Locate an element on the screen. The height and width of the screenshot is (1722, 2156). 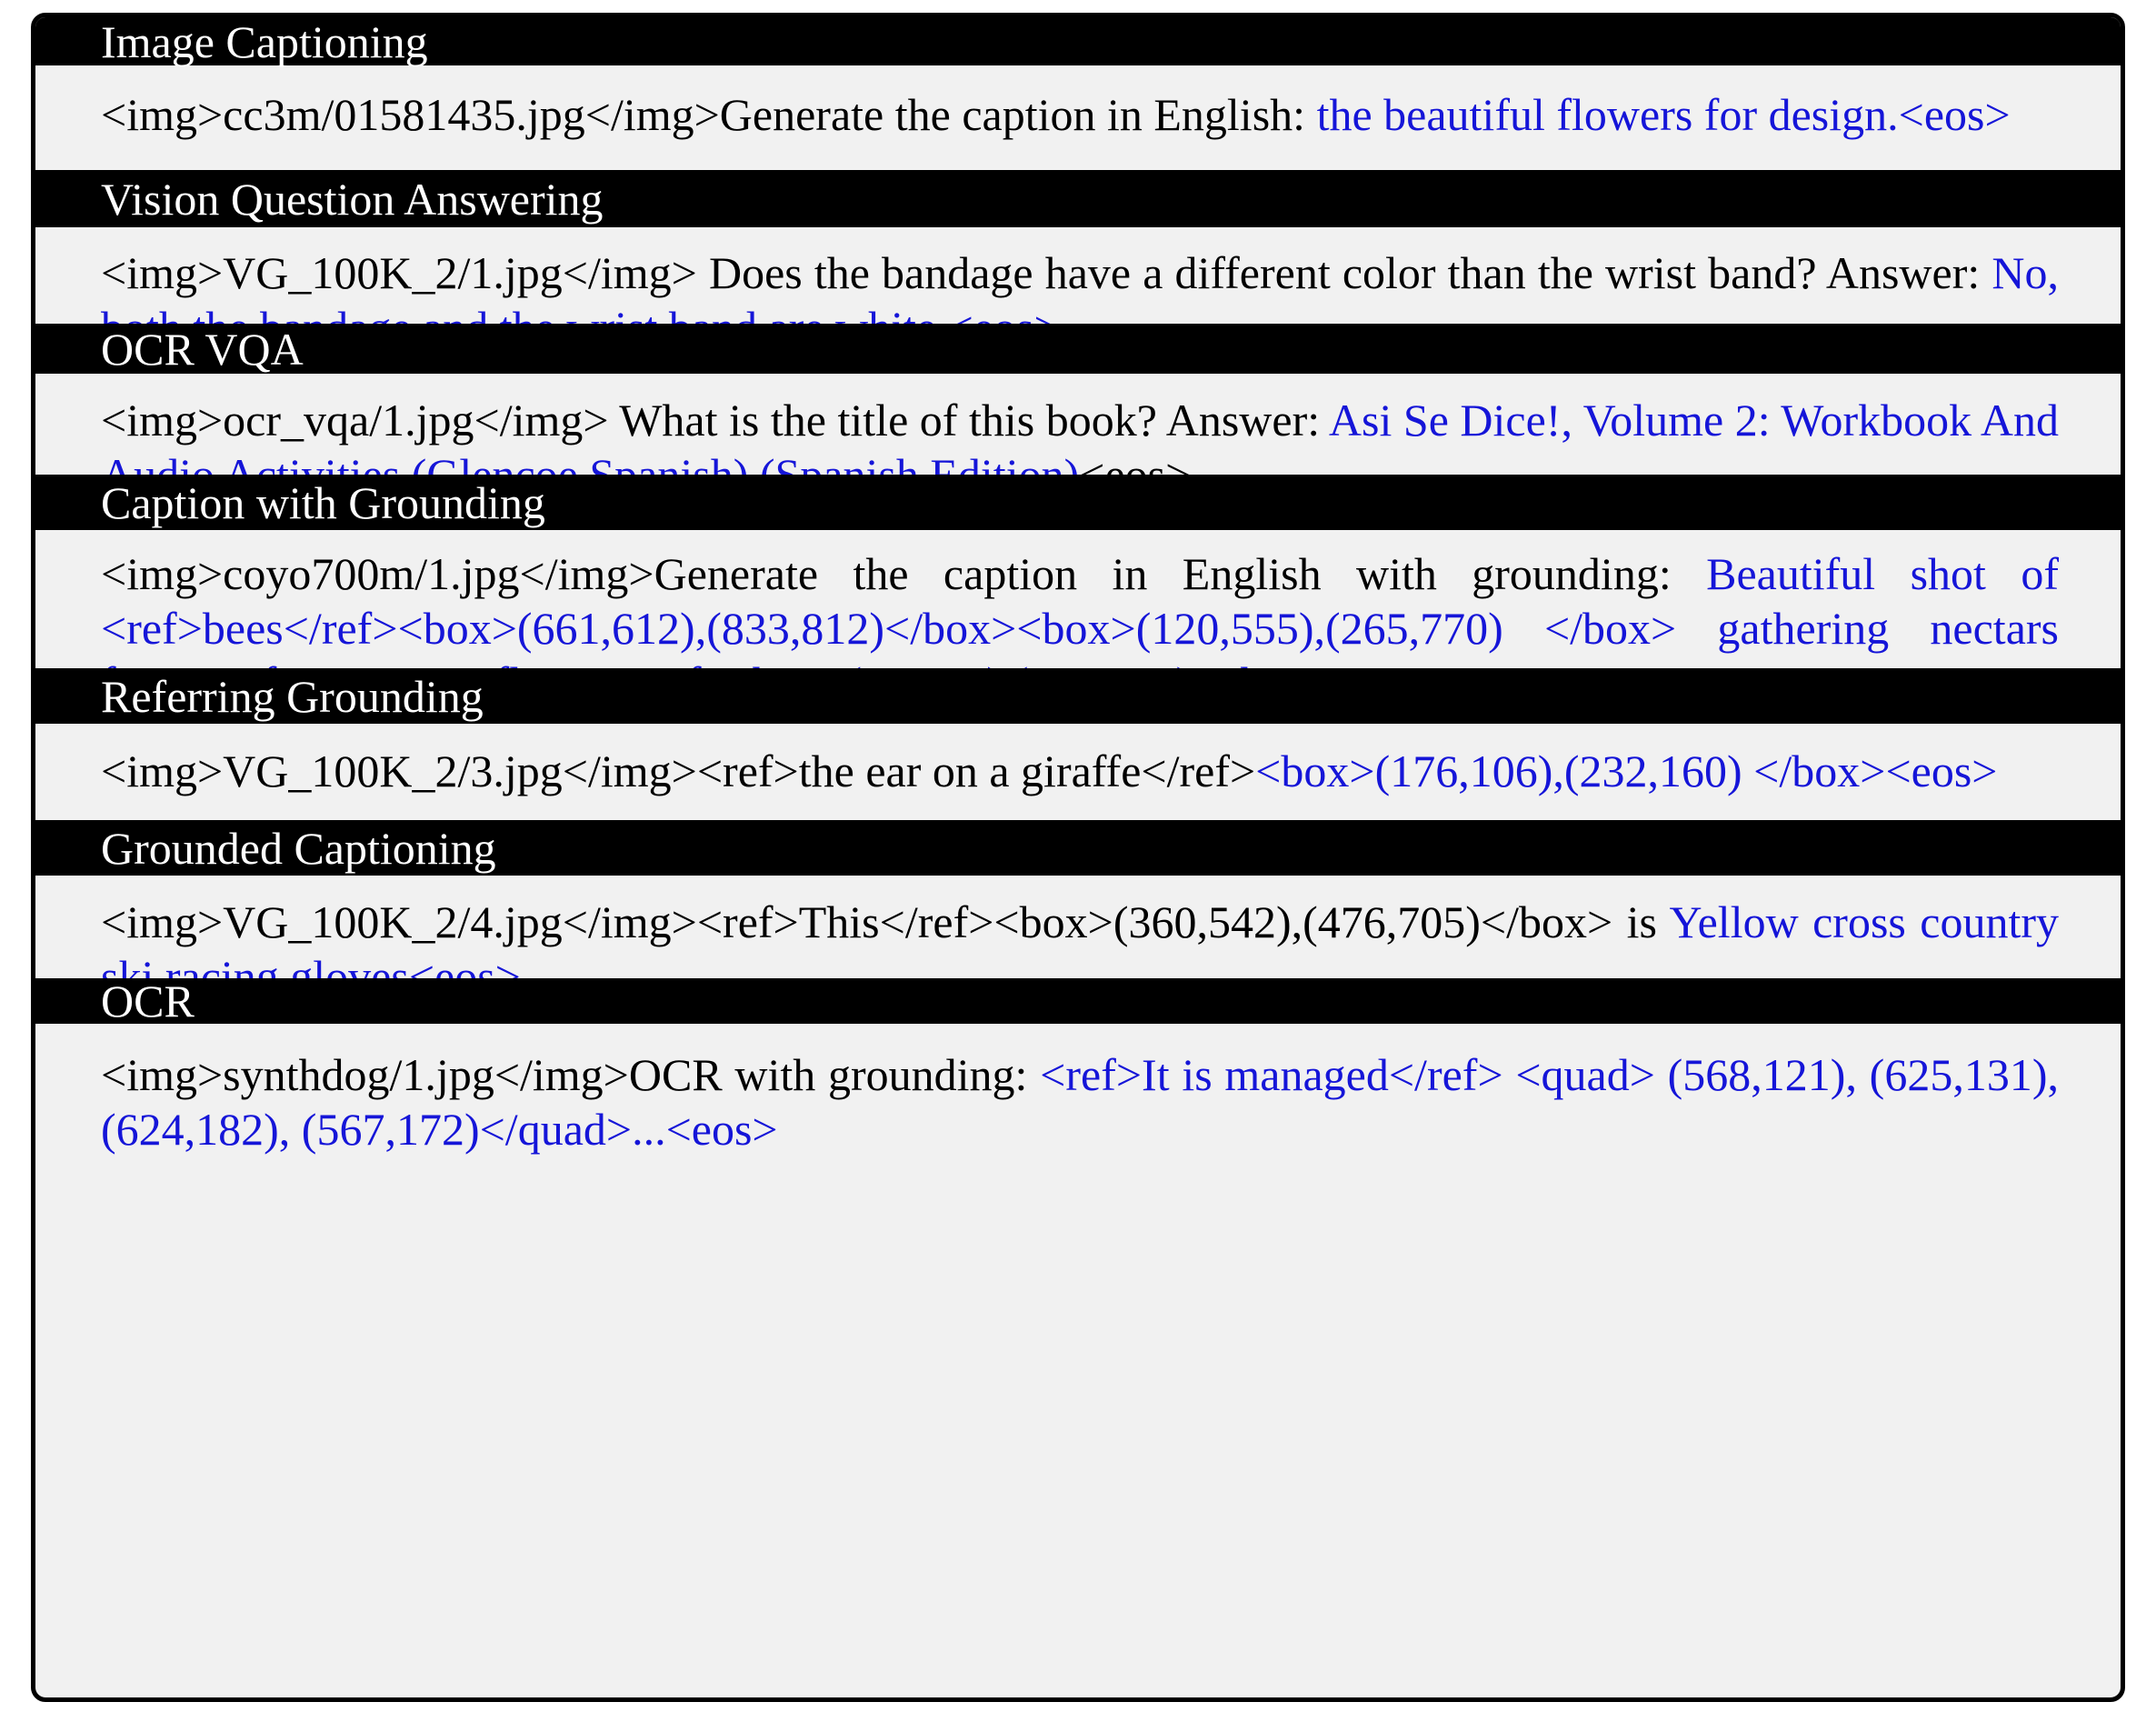
section-header-ocr-vqa: OCR VQA is located at coordinates (1078, 349).